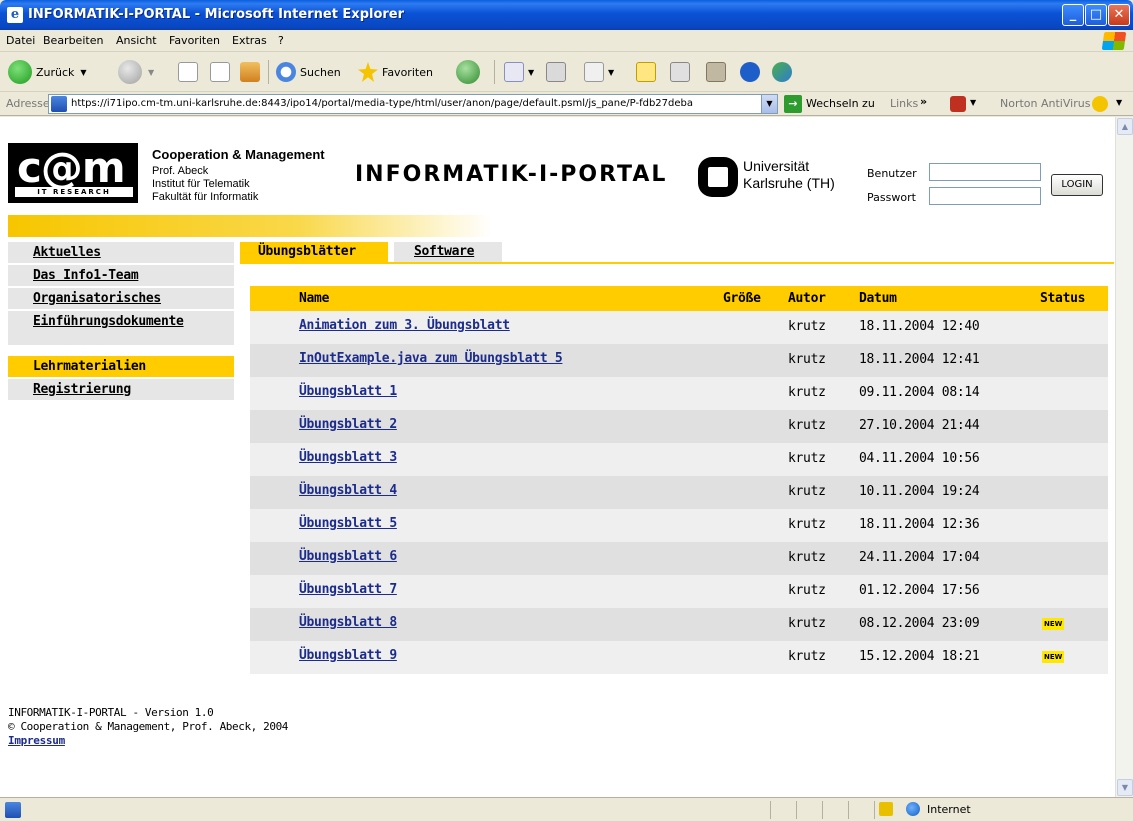 This screenshot has width=1133, height=821. Describe the element at coordinates (250, 72) in the screenshot. I see `home-button` at that location.